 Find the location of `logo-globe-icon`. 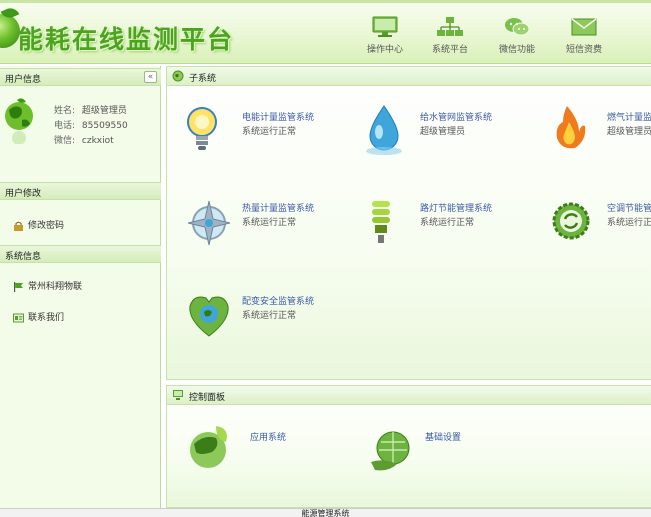

logo-globe-icon is located at coordinates (10, 31).